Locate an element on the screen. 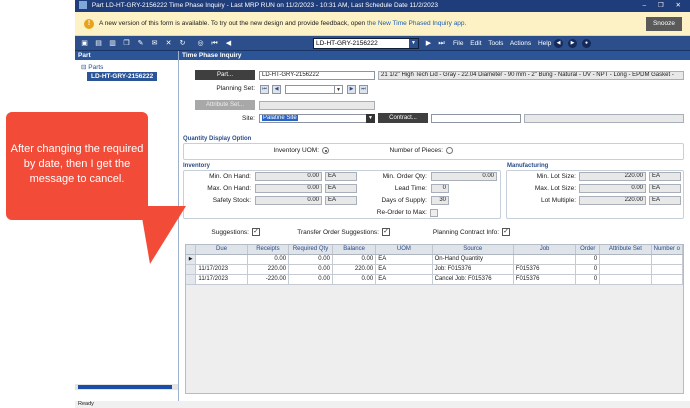 The width and height of the screenshot is (690, 408). menu-edit: Edit is located at coordinates (475, 43).